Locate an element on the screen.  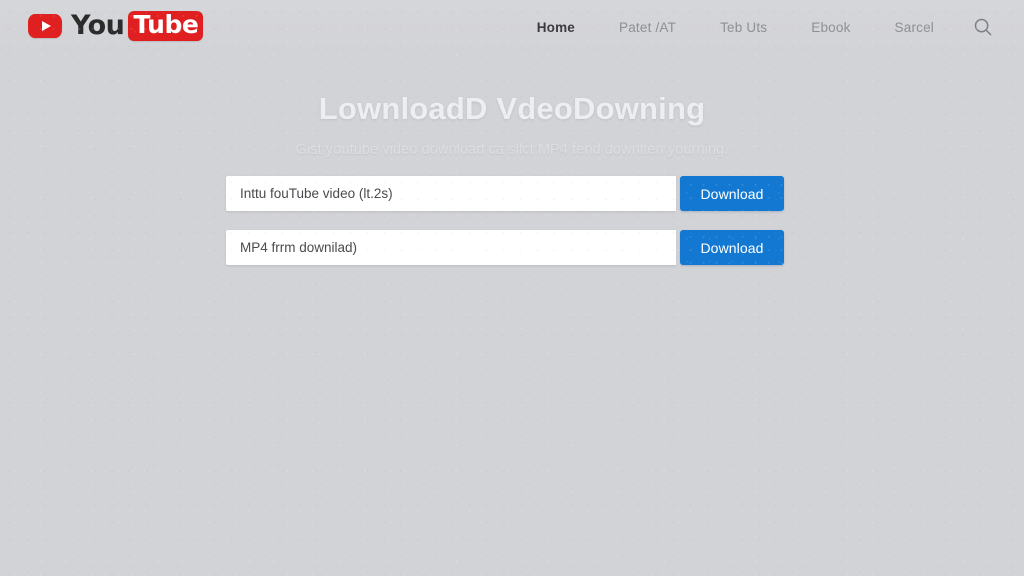
page-title: LownloadD VdeoDowning is located at coordinates (512, 108).